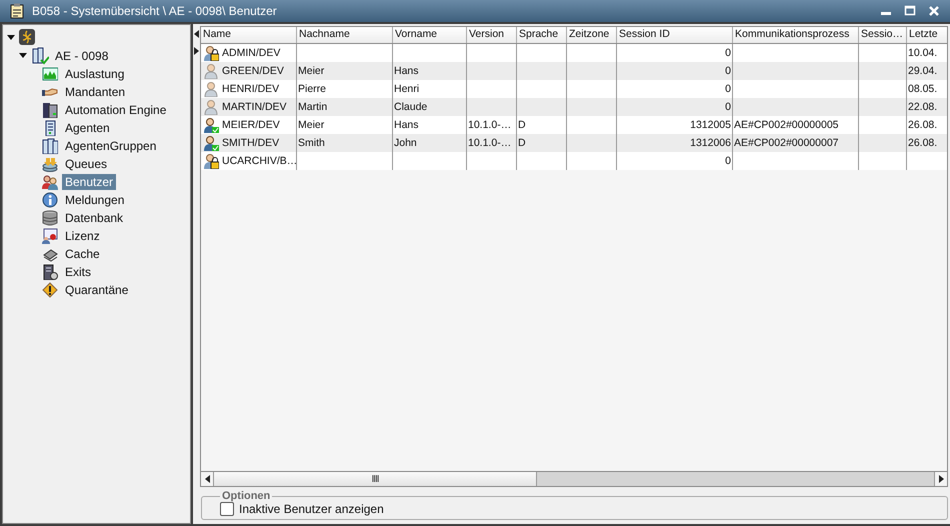 This screenshot has height=526, width=950. Describe the element at coordinates (411, 107) in the screenshot. I see `table-cell: Claude` at that location.